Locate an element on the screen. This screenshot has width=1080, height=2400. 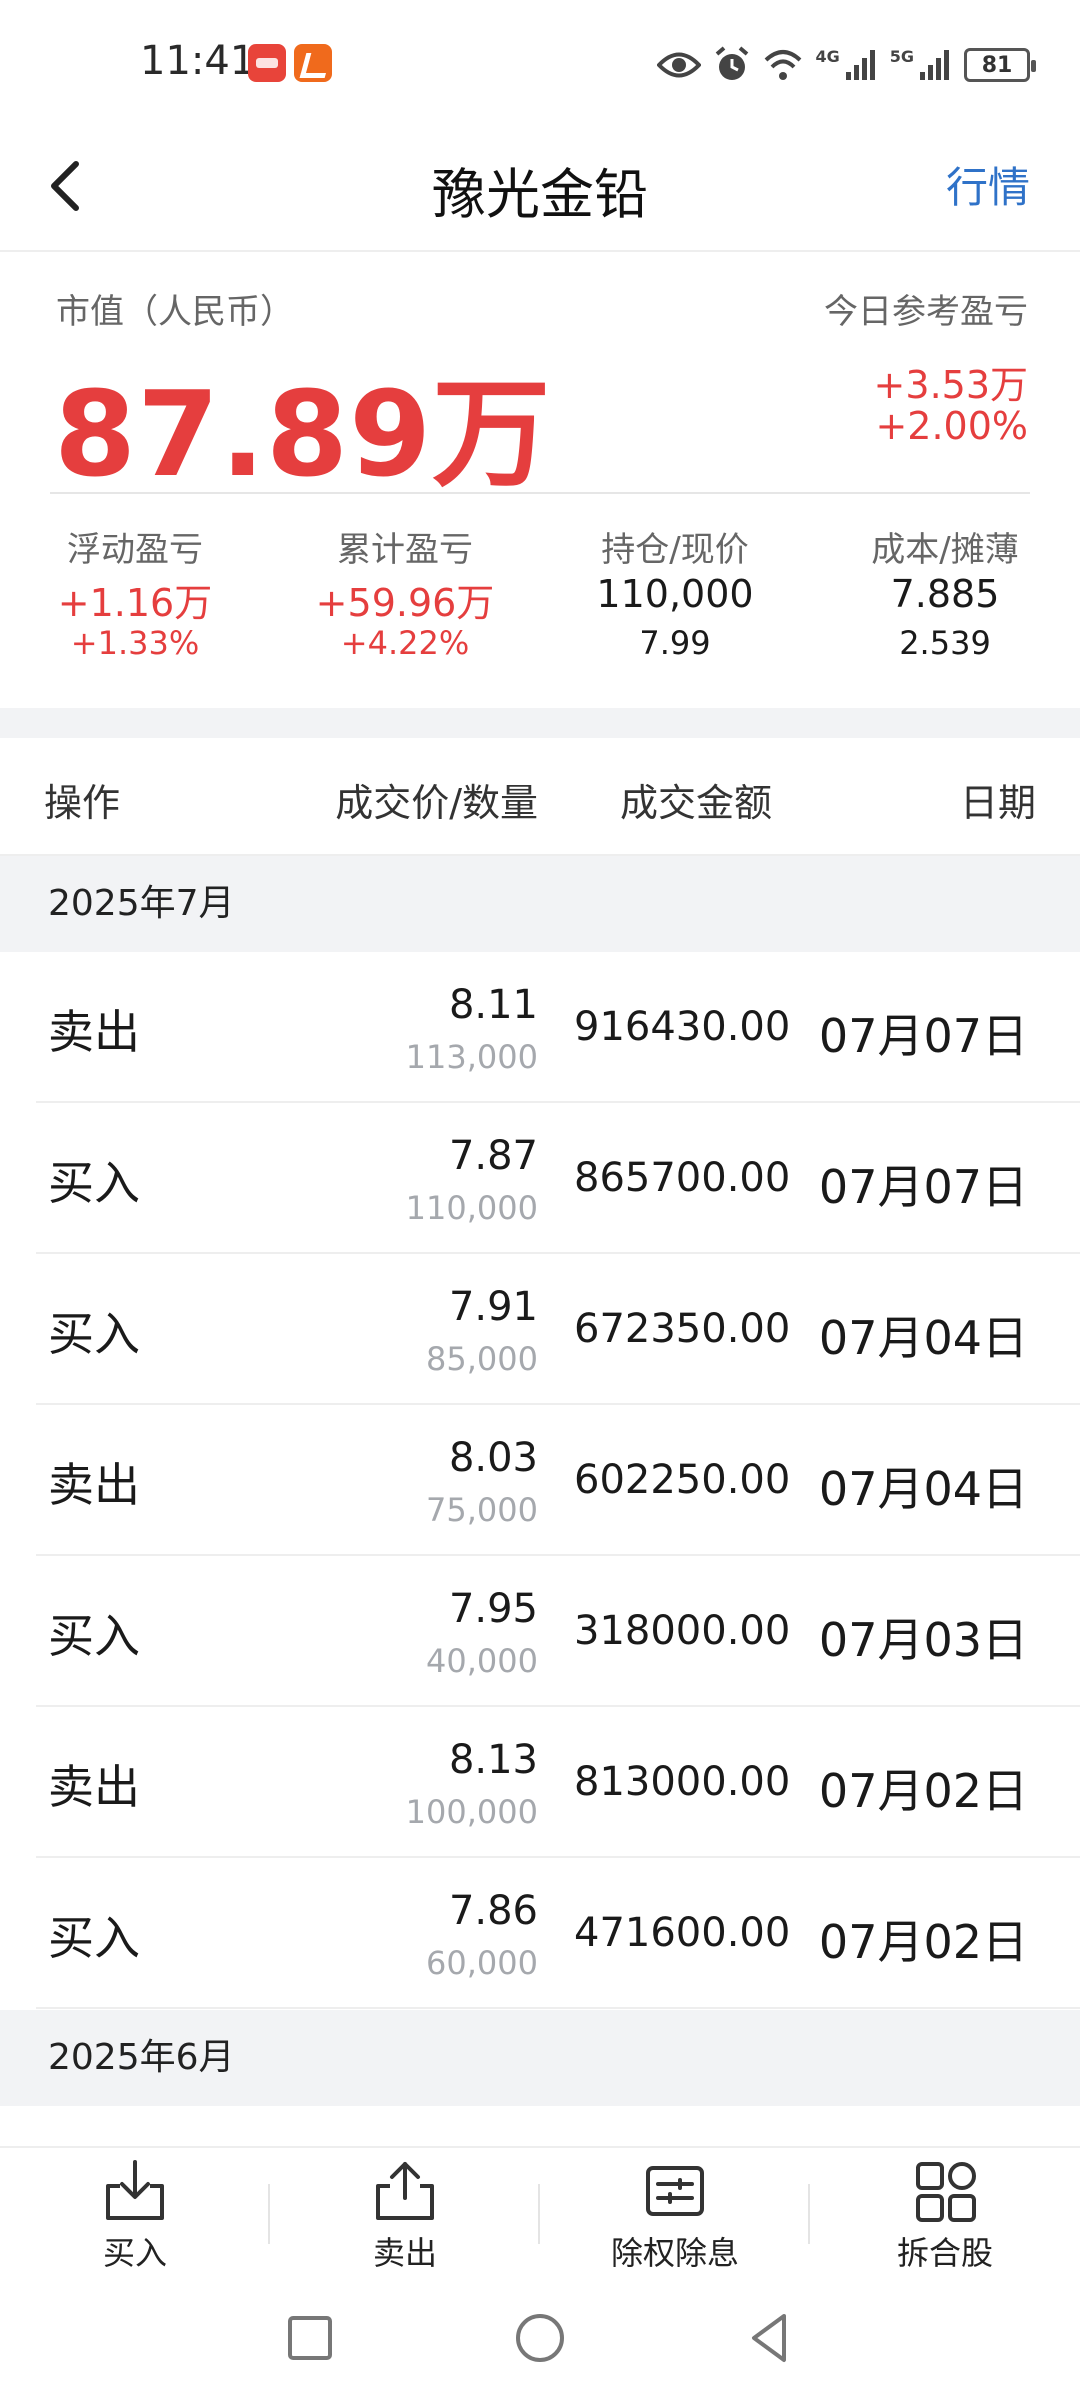
trade-price: 7.95 is located at coordinates (493, 1609).